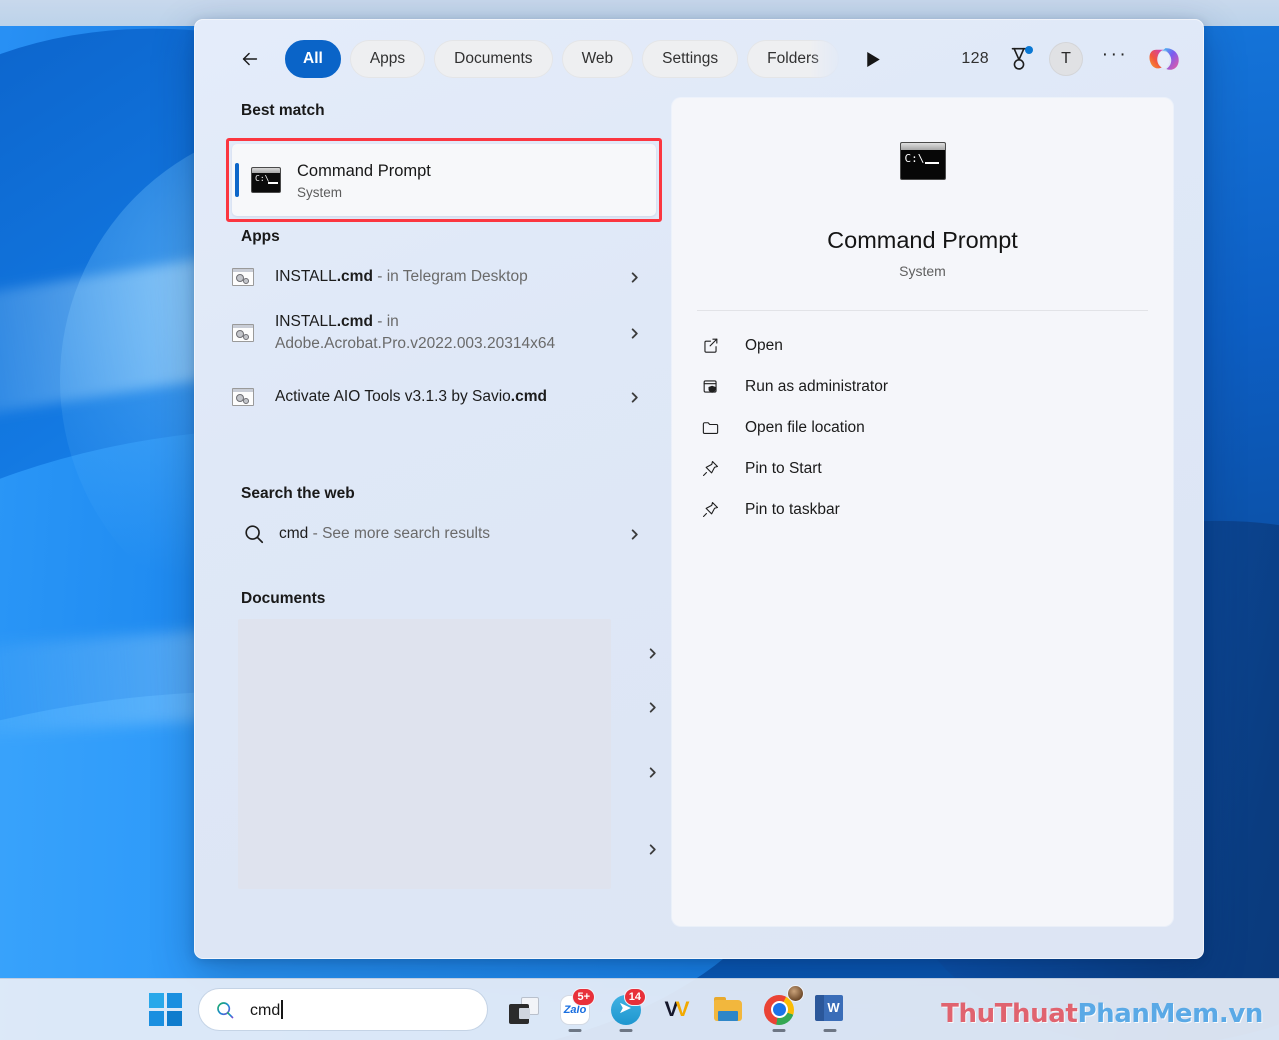 The height and width of the screenshot is (1040, 1279). I want to click on copilot-icon, so click(1164, 59).